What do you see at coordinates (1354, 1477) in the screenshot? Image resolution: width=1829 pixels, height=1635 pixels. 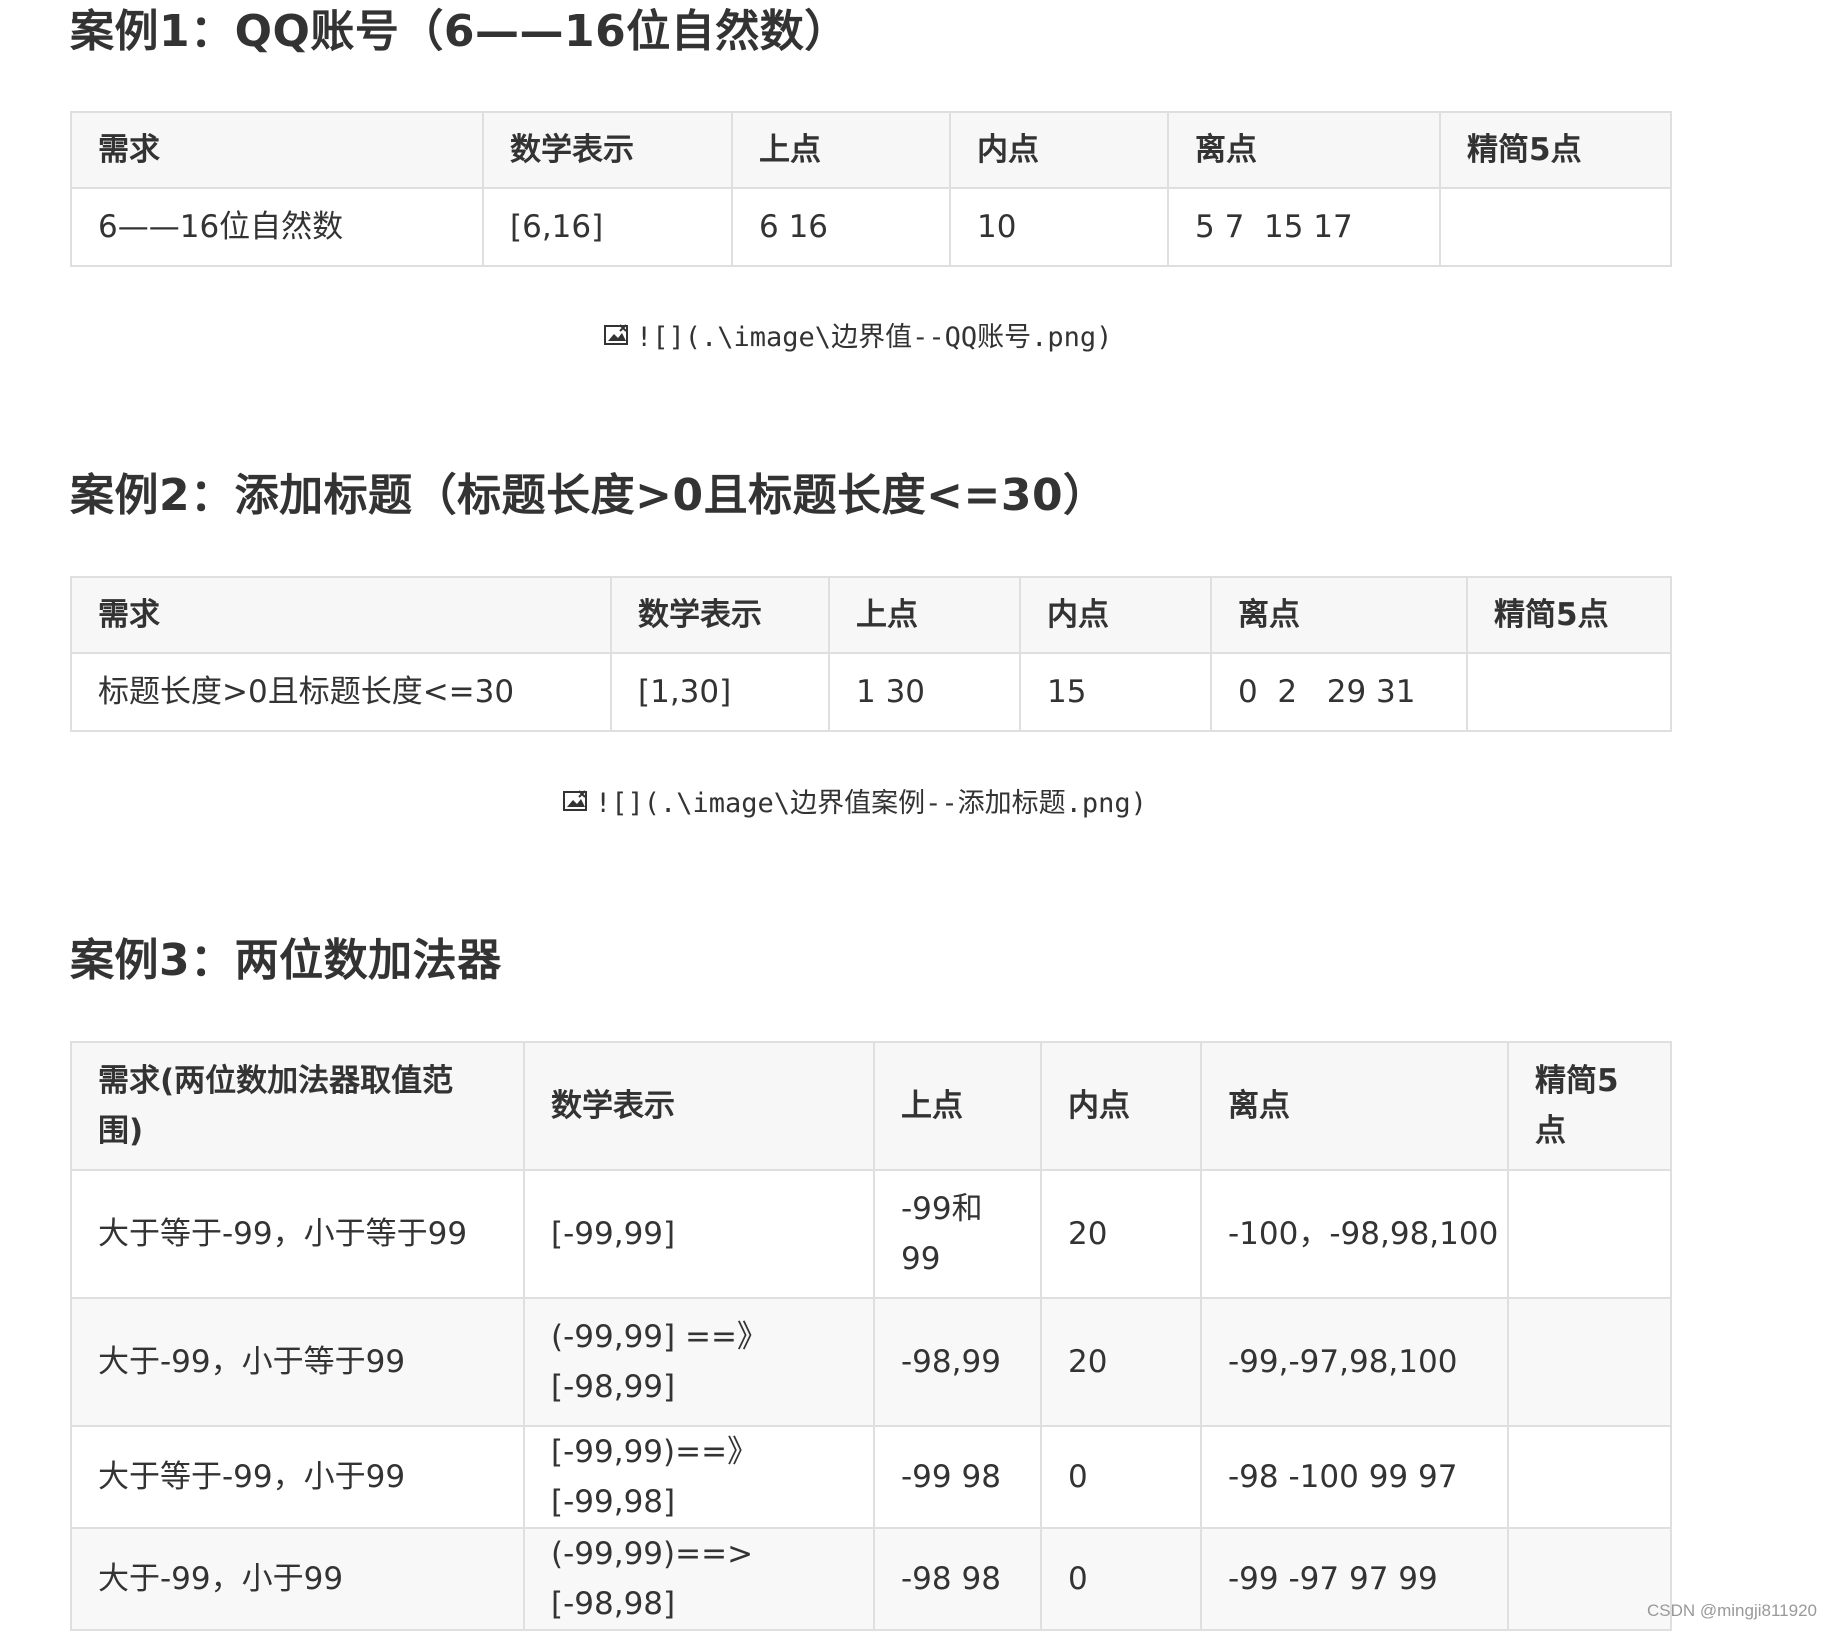 I see `table-cell: -98 -100 99 97` at bounding box center [1354, 1477].